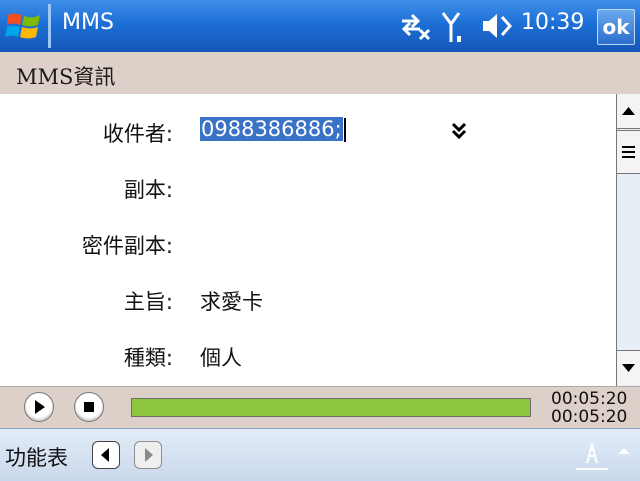 This screenshot has width=640, height=481. I want to click on volume-muted-icon, so click(498, 26).